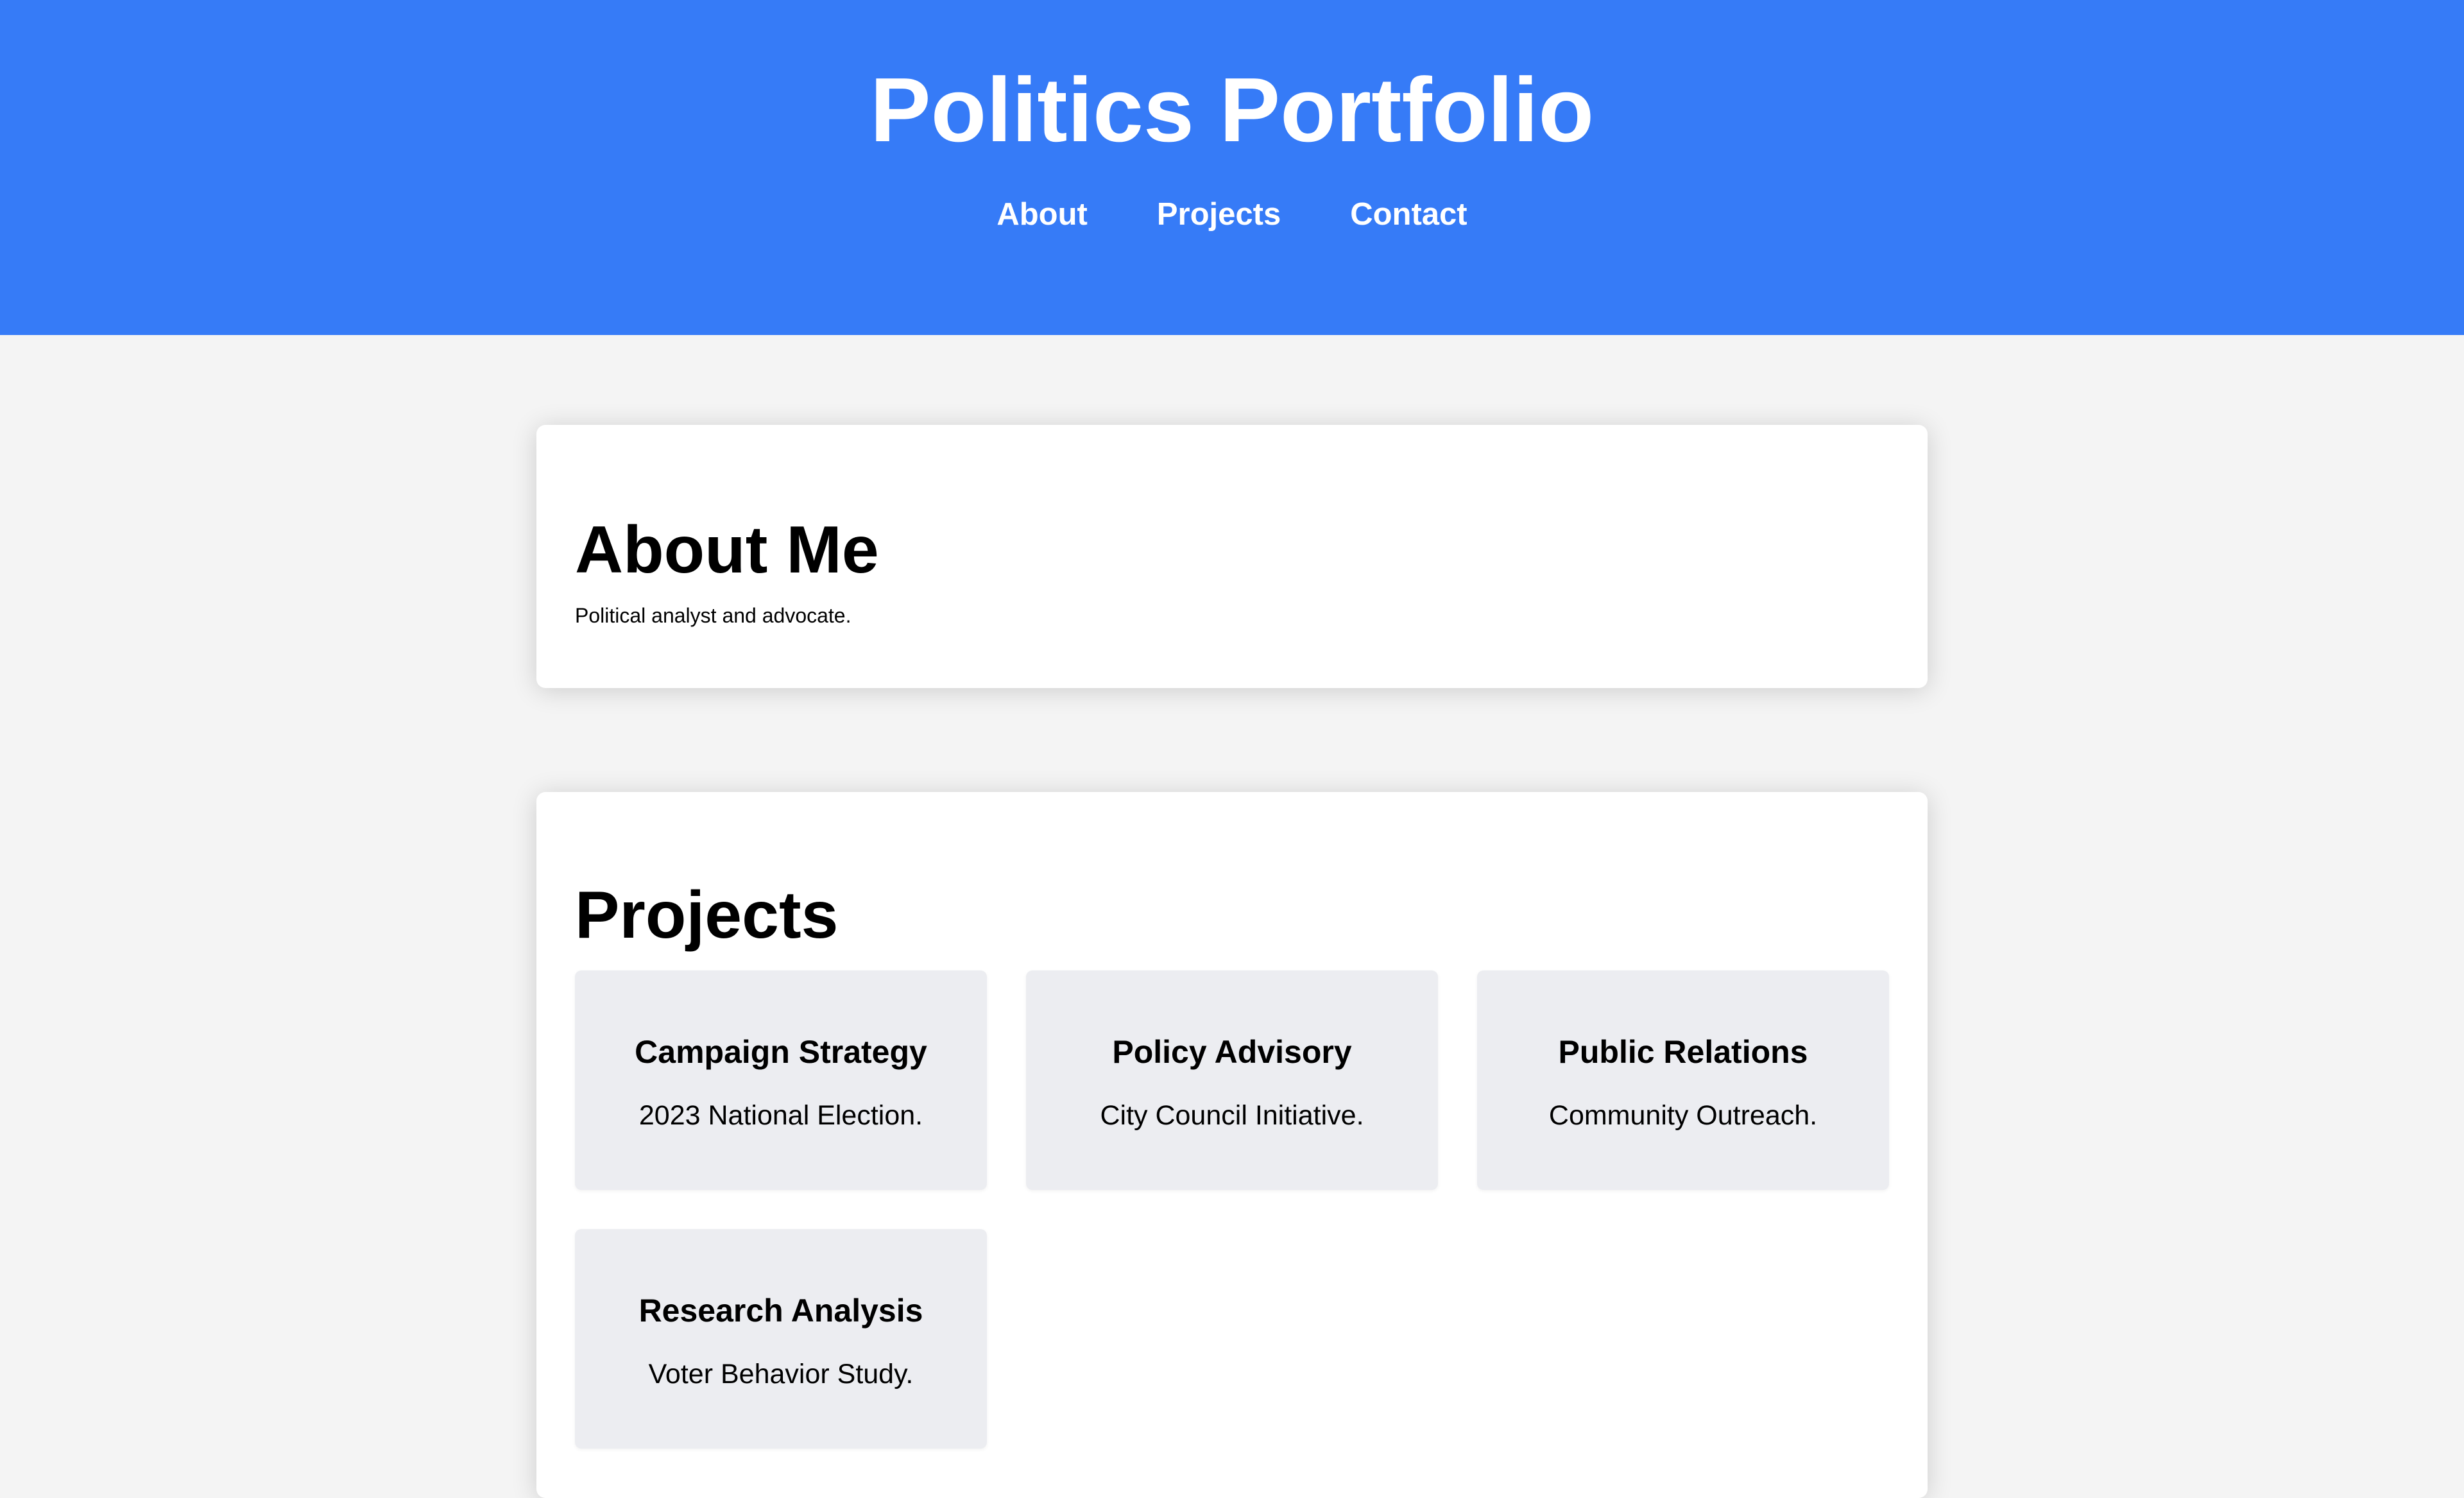  I want to click on project-title: Research Analysis, so click(781, 1311).